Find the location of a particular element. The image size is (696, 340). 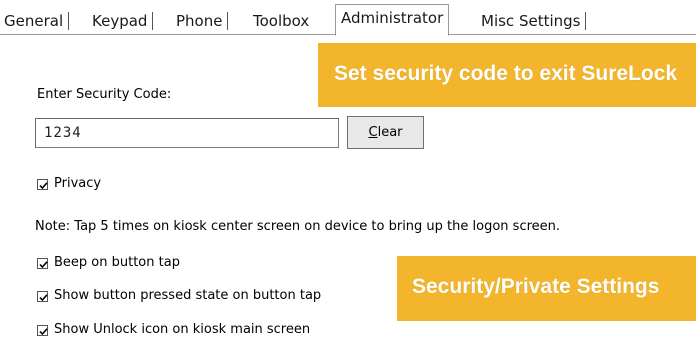

security-code-input: 1234 is located at coordinates (187, 133).